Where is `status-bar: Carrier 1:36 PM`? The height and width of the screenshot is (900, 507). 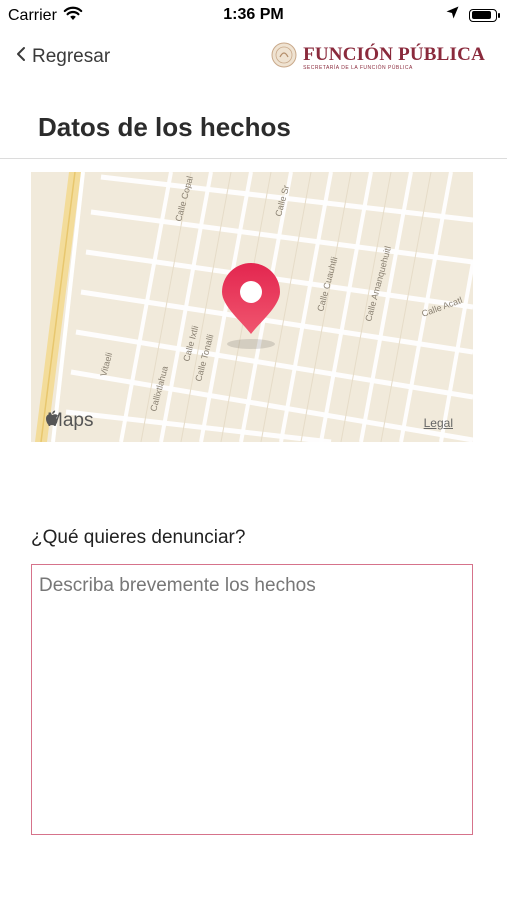
status-bar: Carrier 1:36 PM is located at coordinates (253, 16).